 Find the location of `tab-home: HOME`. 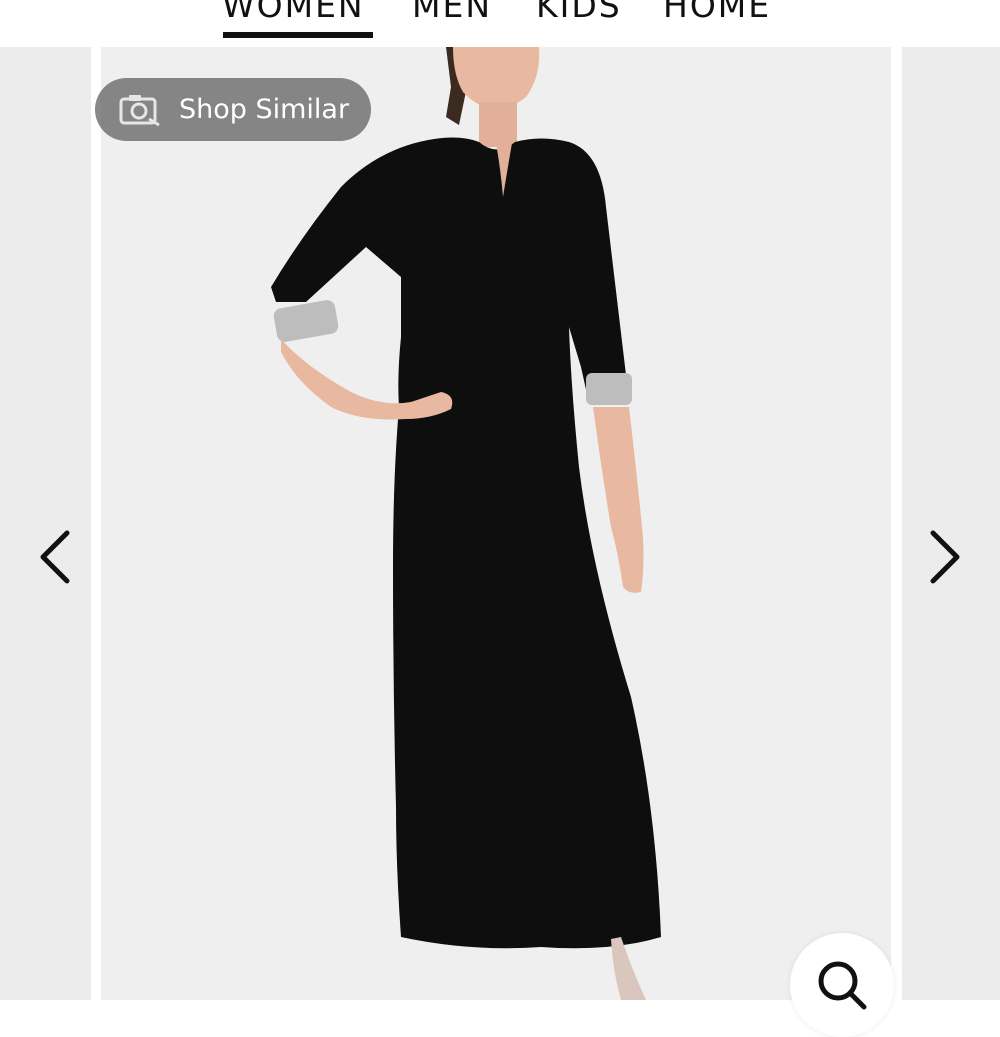

tab-home: HOME is located at coordinates (717, 13).